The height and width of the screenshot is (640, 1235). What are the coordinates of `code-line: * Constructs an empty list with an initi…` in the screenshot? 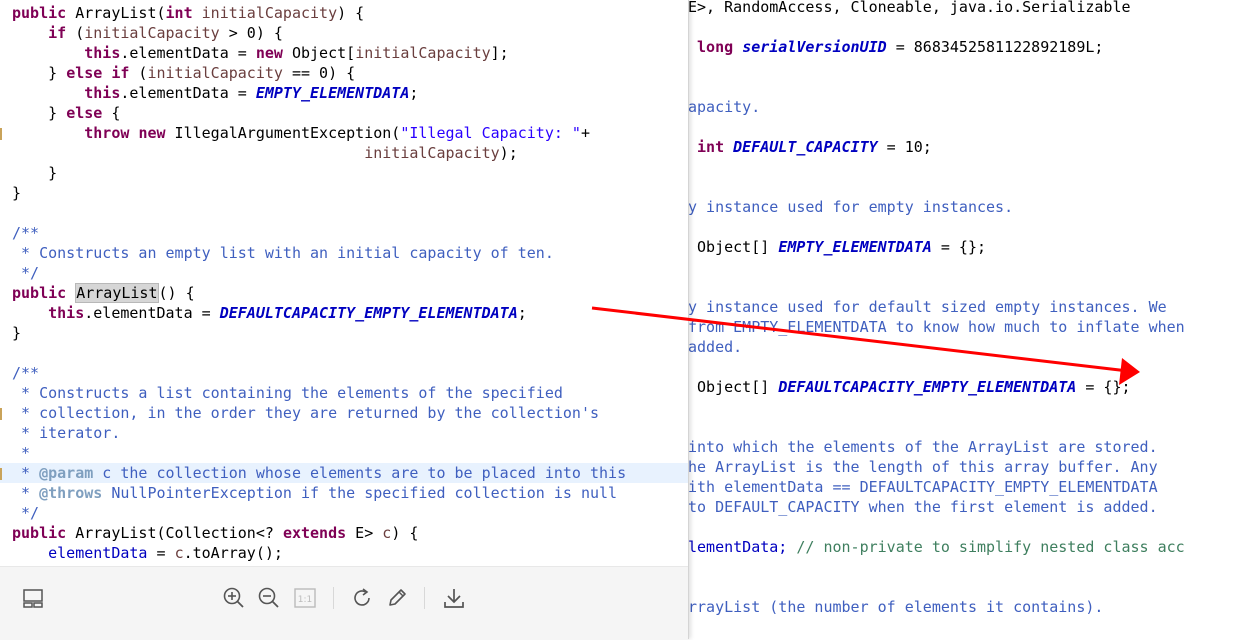 It's located at (283, 253).